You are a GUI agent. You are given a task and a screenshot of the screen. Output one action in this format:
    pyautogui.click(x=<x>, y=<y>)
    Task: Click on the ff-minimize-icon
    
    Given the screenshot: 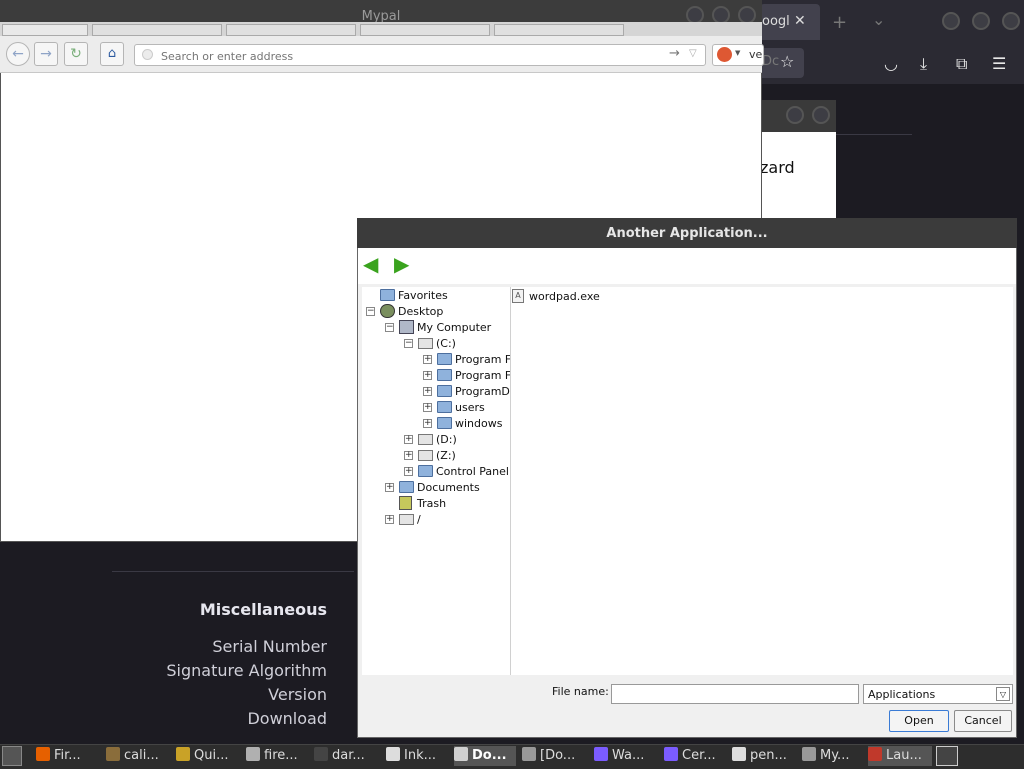 What is the action you would take?
    pyautogui.click(x=951, y=21)
    